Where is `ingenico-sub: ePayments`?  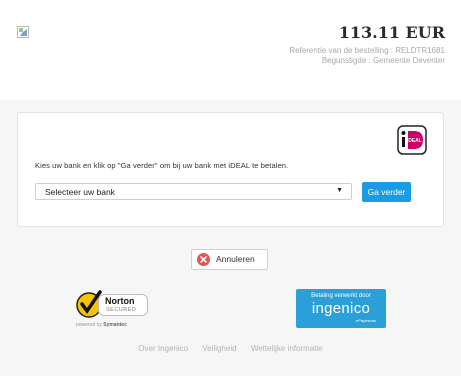 ingenico-sub: ePayments is located at coordinates (365, 320).